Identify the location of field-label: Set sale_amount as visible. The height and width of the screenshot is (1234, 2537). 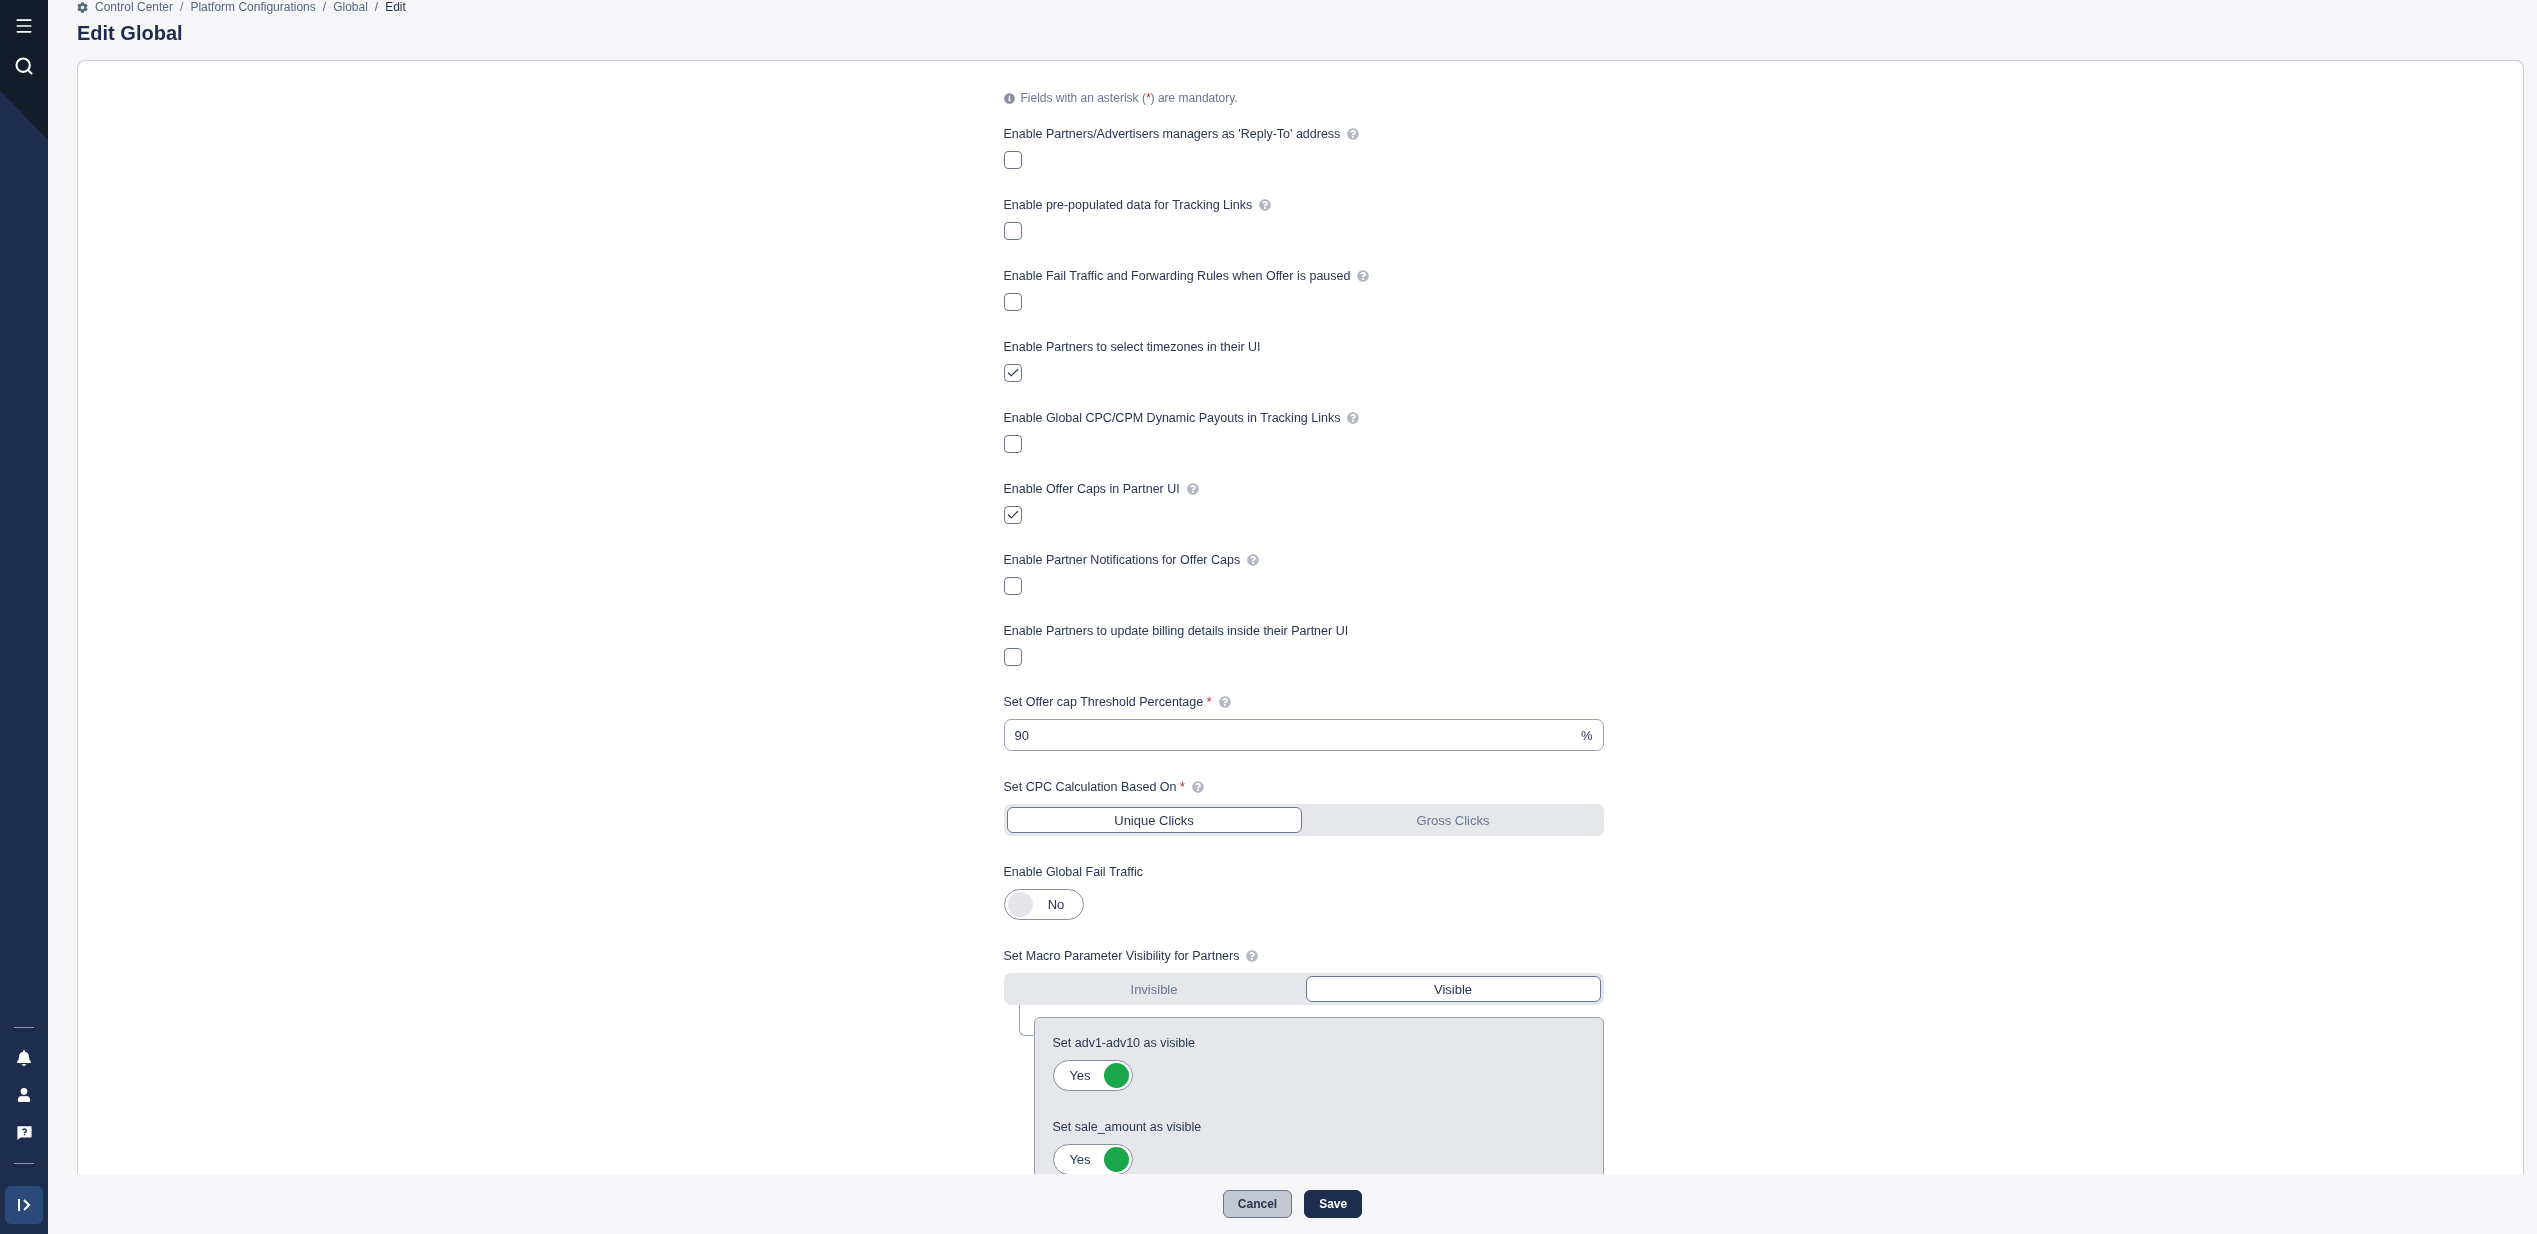
(1127, 1127).